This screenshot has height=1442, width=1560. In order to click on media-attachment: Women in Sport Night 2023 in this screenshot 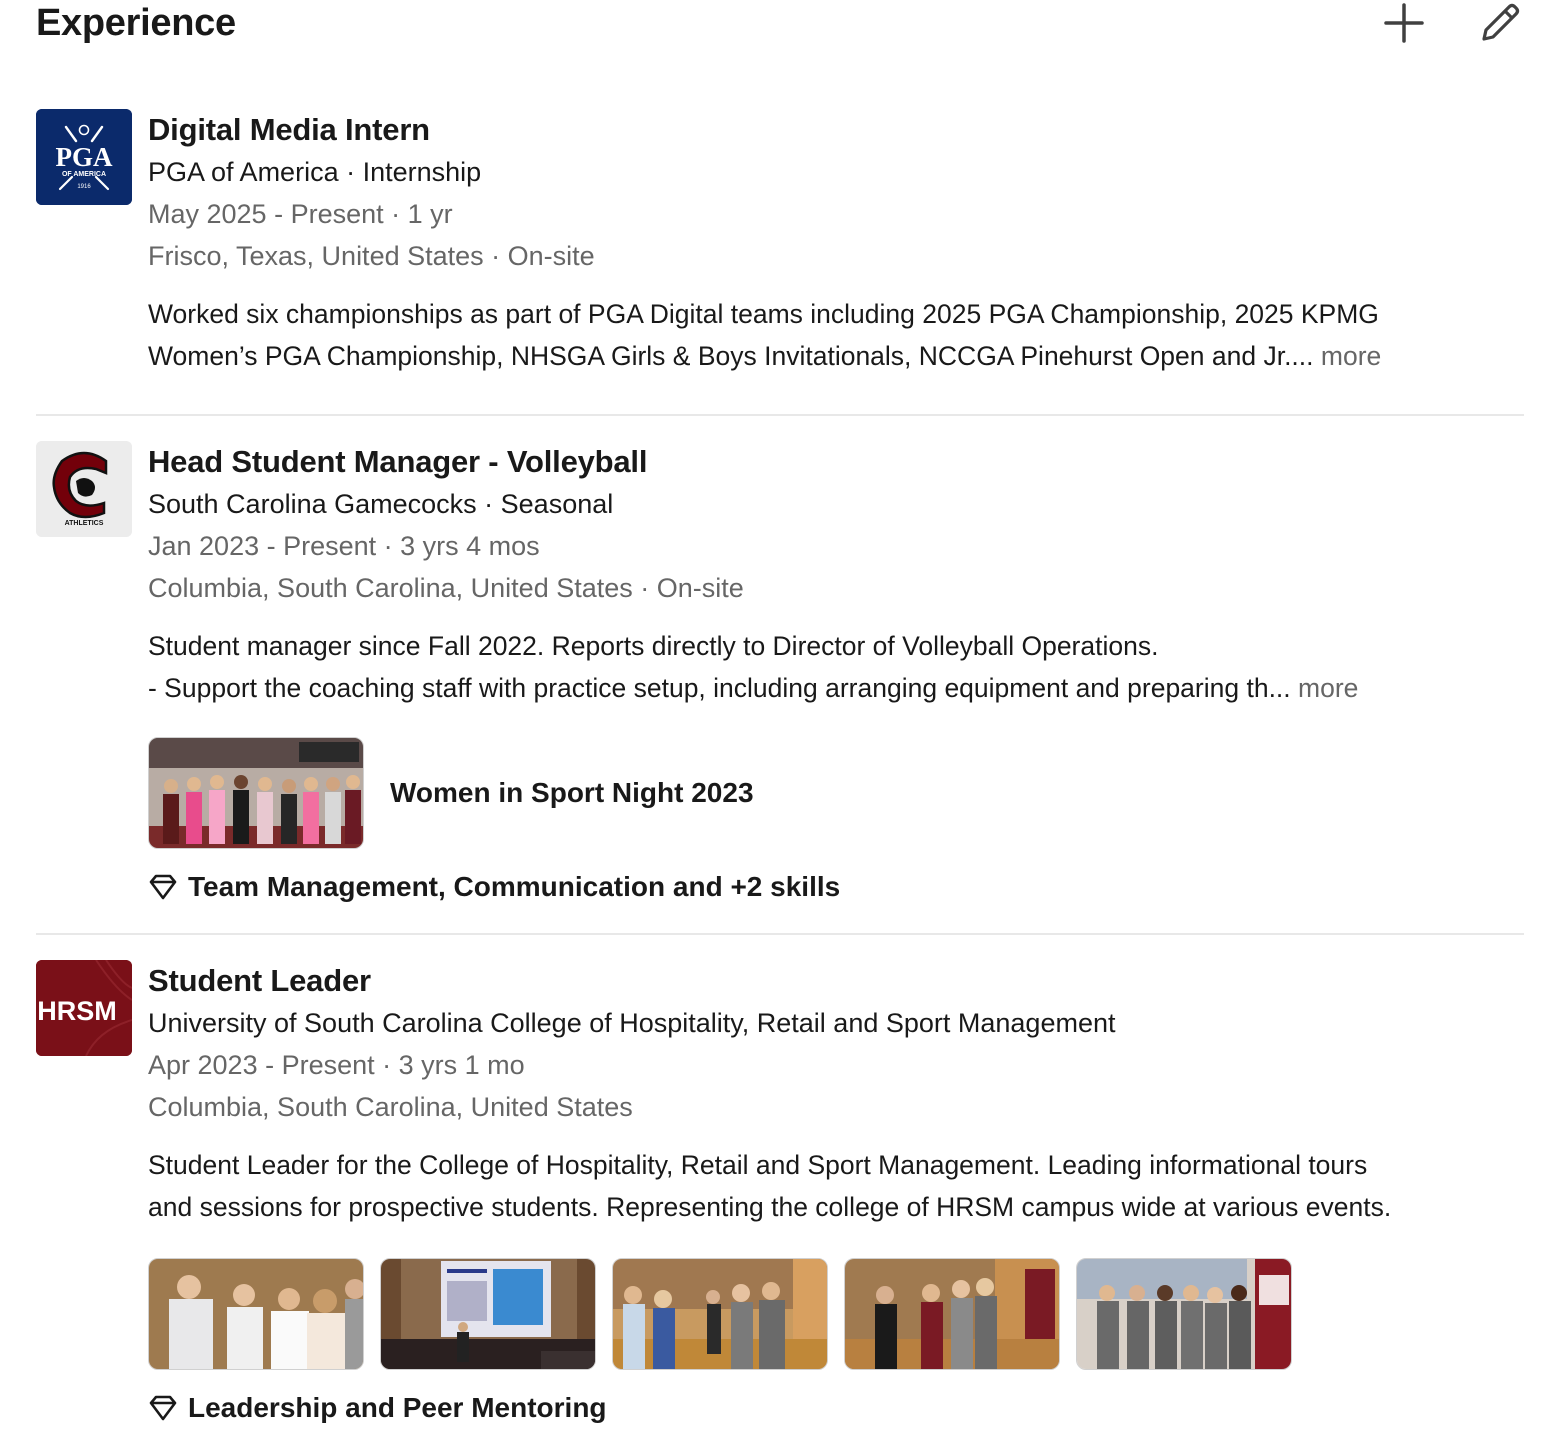, I will do `click(836, 793)`.